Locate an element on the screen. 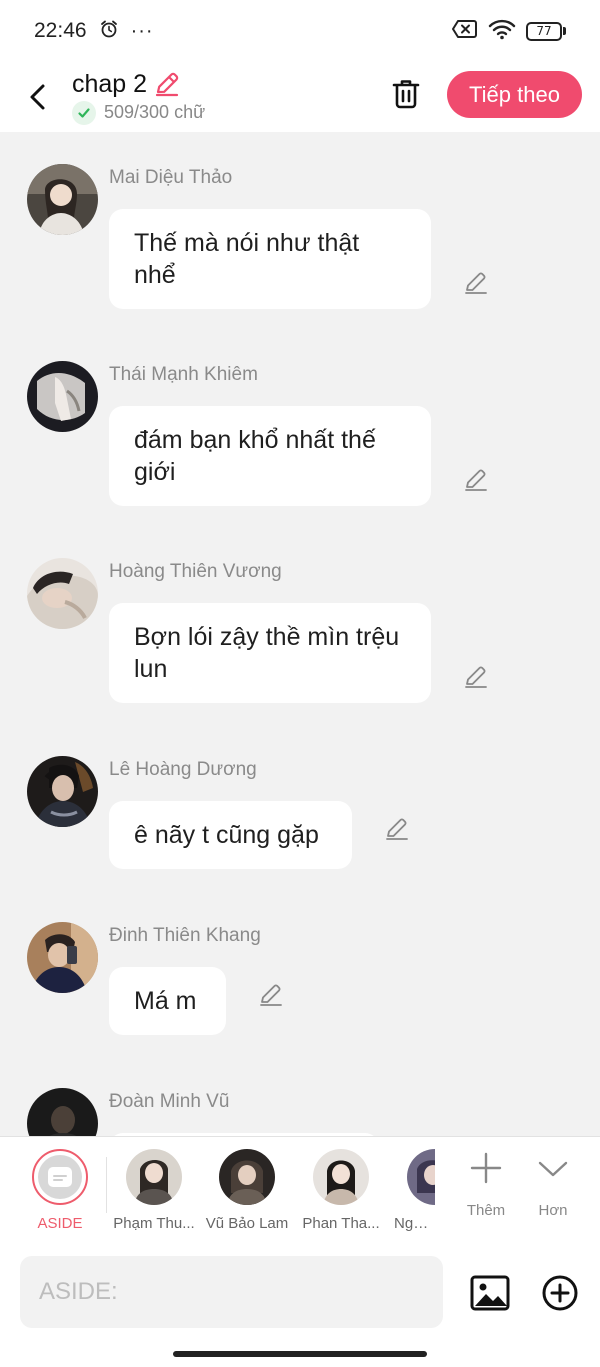  more-status-icon: ··· is located at coordinates (142, 30).